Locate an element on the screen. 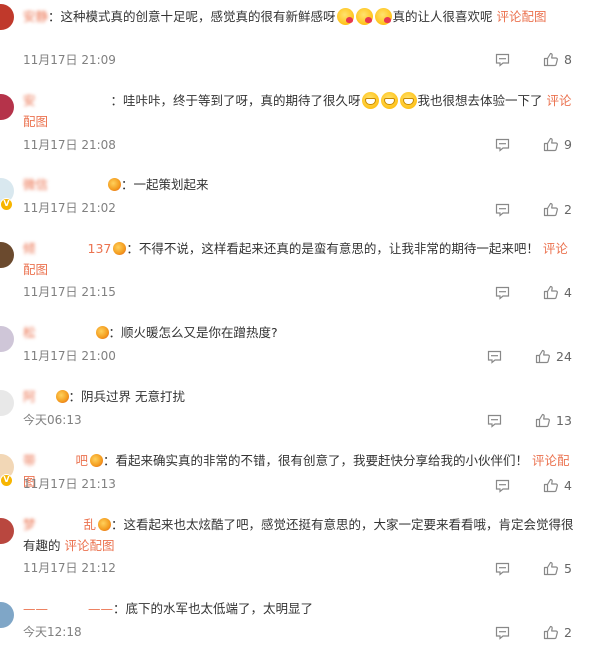  like-count: 9 is located at coordinates (568, 144).